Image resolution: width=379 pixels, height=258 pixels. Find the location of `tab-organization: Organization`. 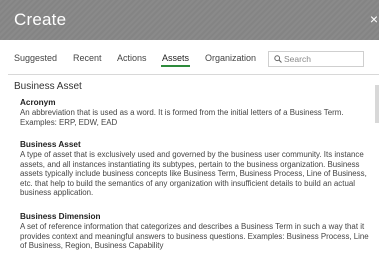

tab-organization: Organization is located at coordinates (230, 58).